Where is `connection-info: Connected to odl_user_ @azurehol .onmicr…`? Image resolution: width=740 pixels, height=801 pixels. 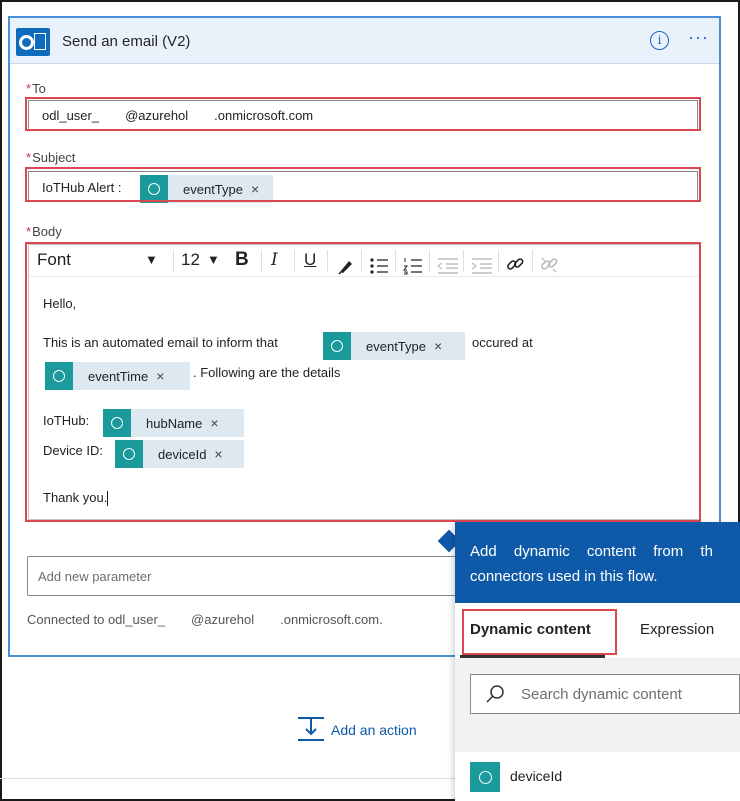 connection-info: Connected to odl_user_ @azurehol .onmicr… is located at coordinates (205, 619).